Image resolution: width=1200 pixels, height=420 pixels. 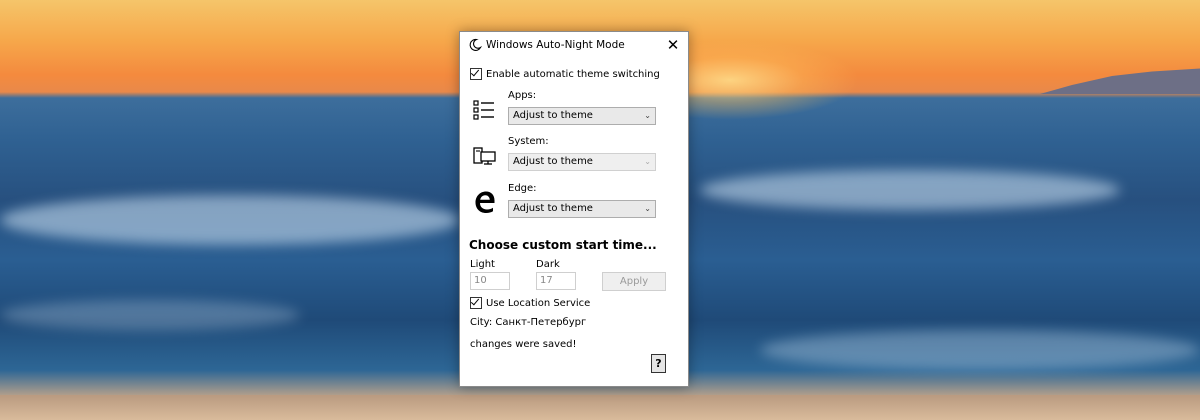 What do you see at coordinates (485, 202) in the screenshot?
I see `edge-icon` at bounding box center [485, 202].